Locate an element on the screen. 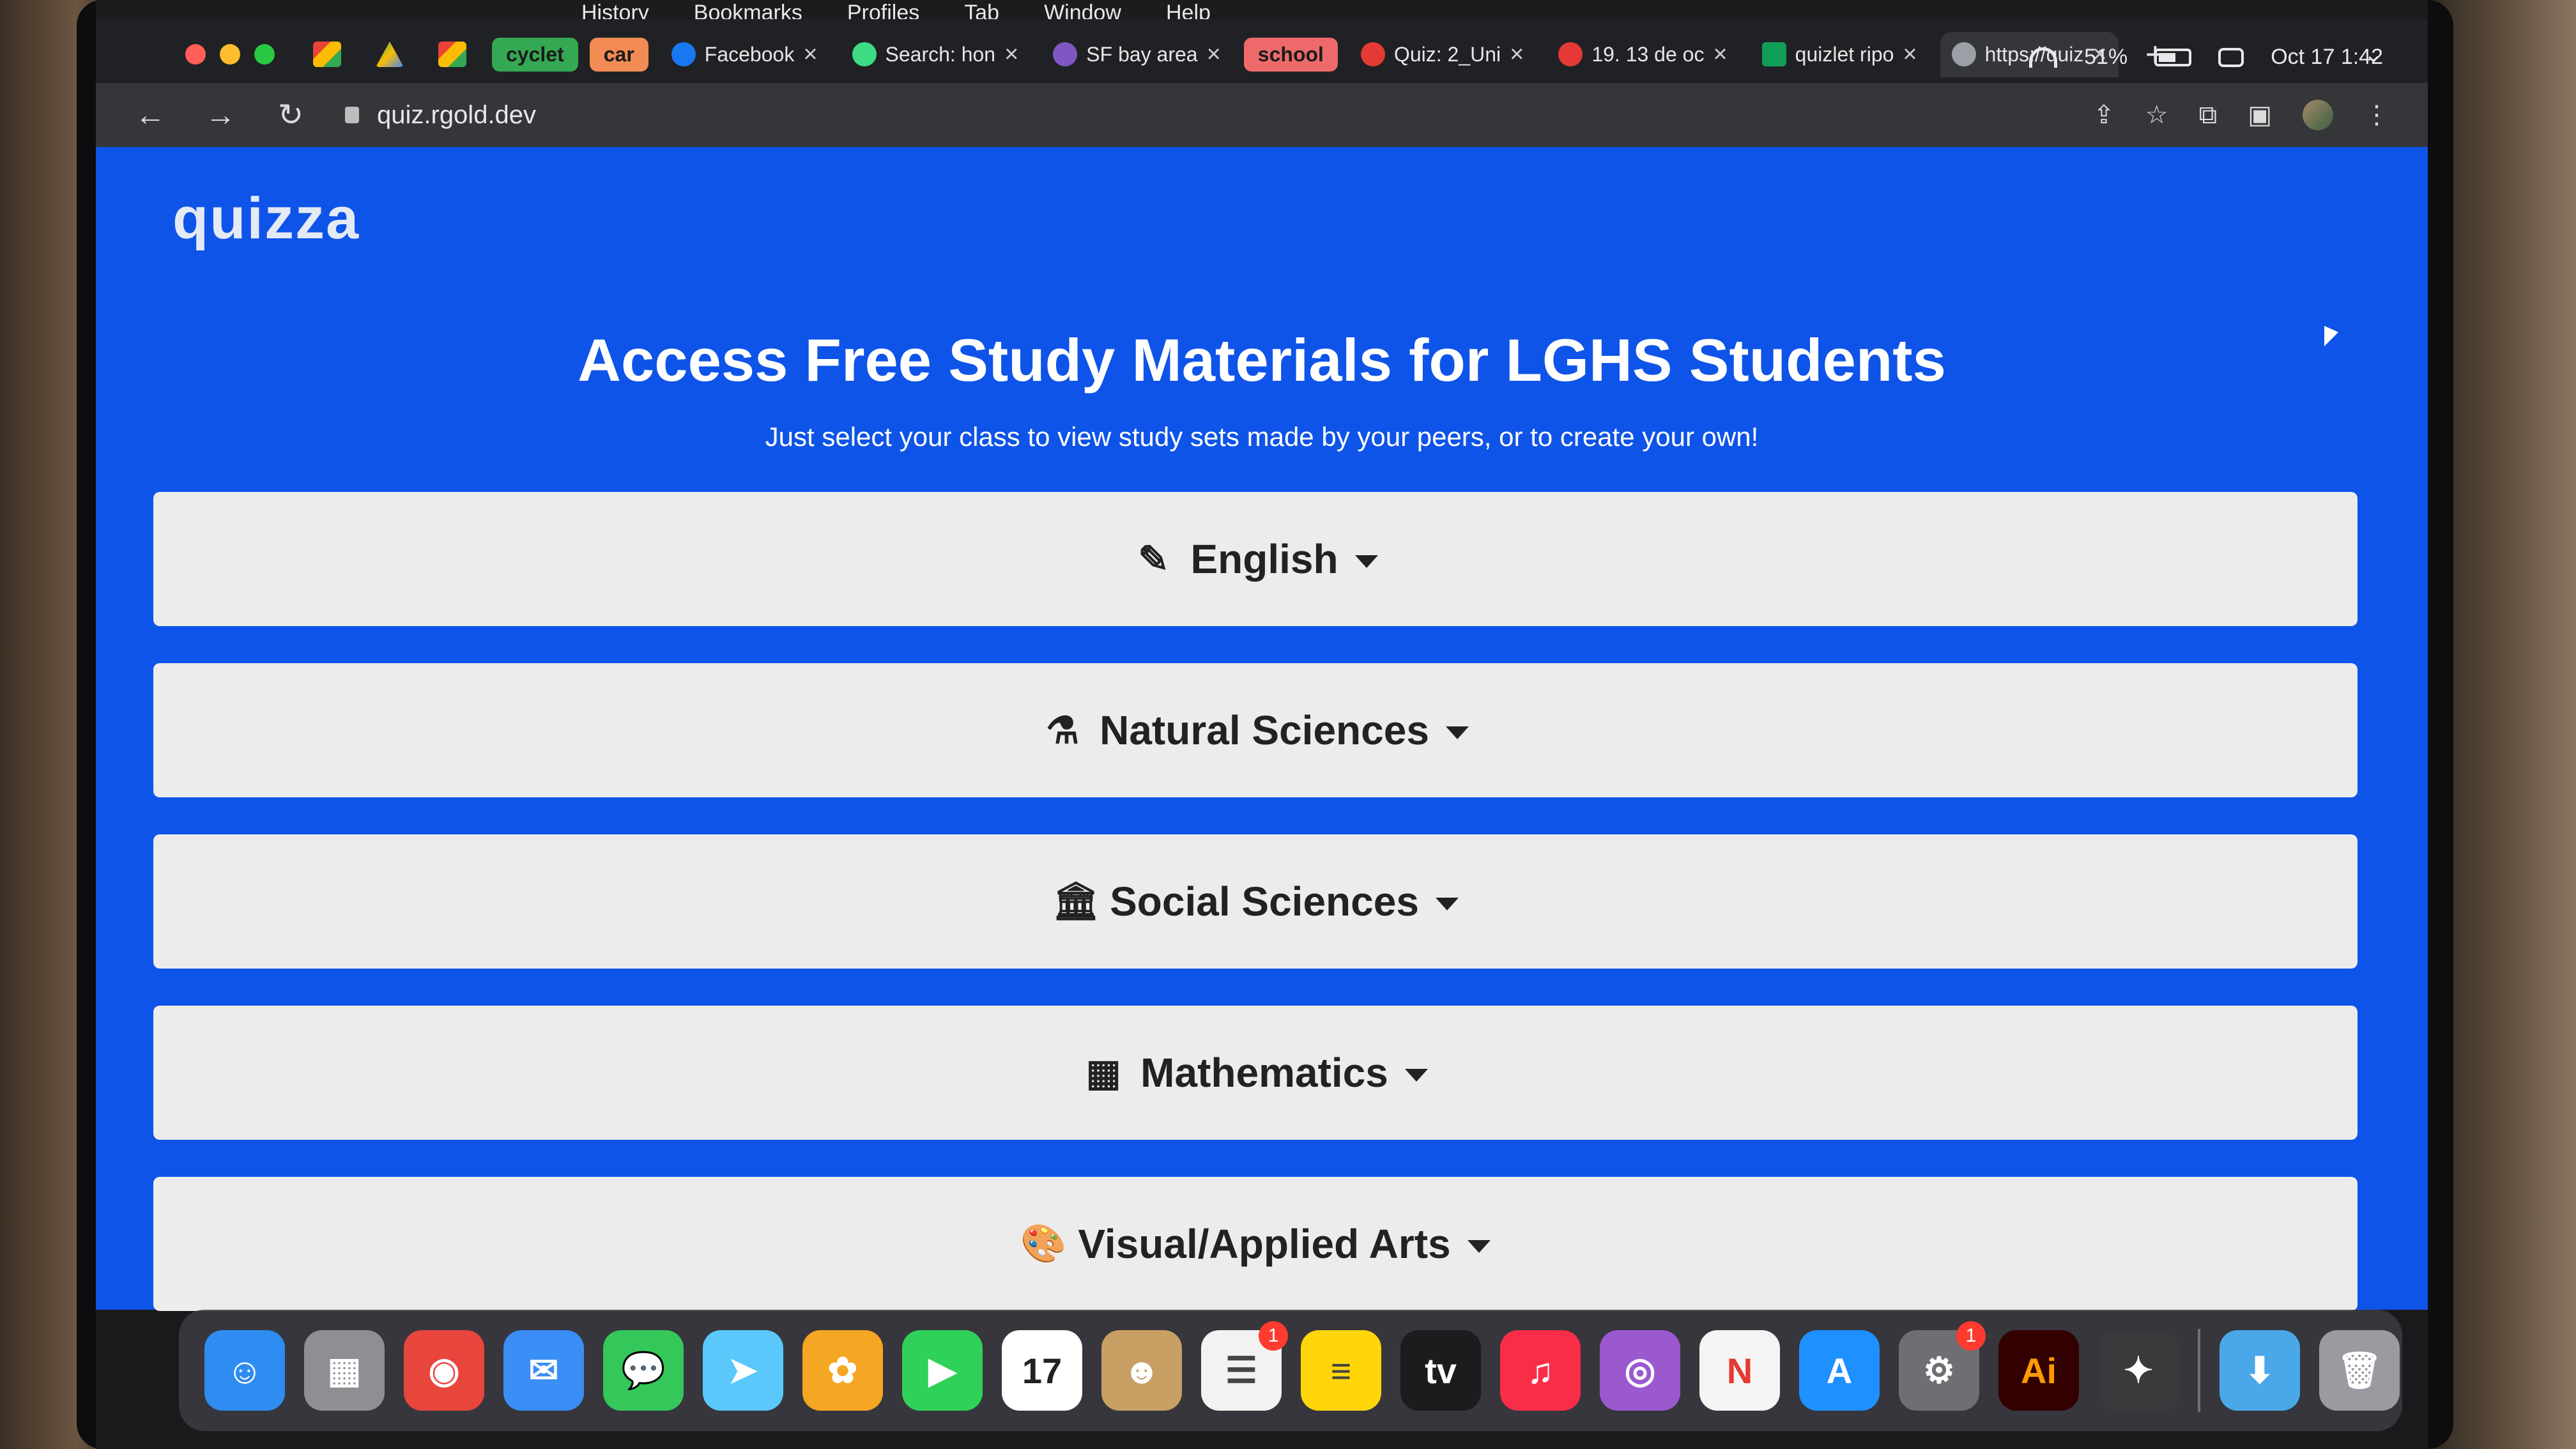 This screenshot has height=1449, width=2576. apple-tv-glyph: tv is located at coordinates (1441, 1370).